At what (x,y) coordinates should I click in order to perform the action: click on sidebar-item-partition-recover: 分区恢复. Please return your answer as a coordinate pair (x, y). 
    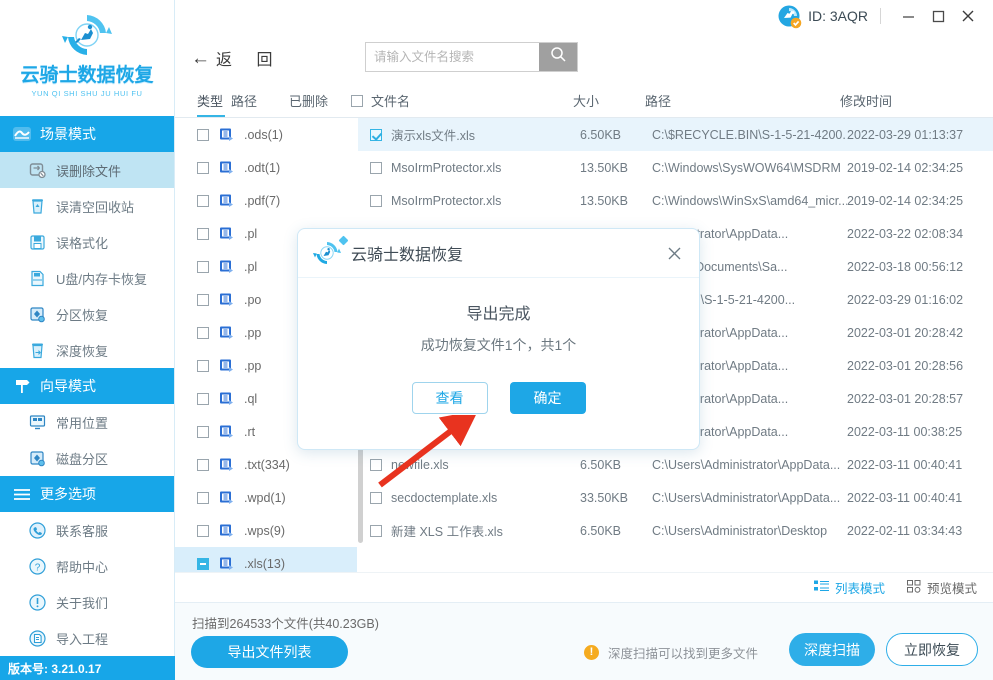
    Looking at the image, I should click on (87, 314).